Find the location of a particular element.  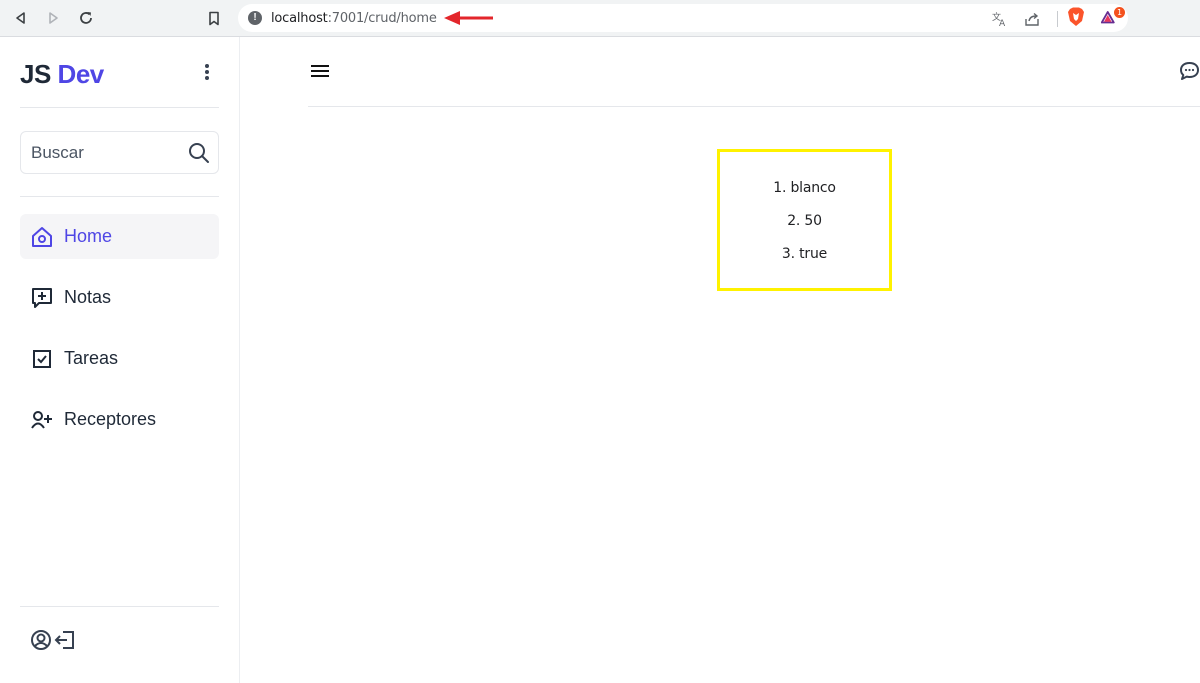

reload-icon is located at coordinates (86, 18).